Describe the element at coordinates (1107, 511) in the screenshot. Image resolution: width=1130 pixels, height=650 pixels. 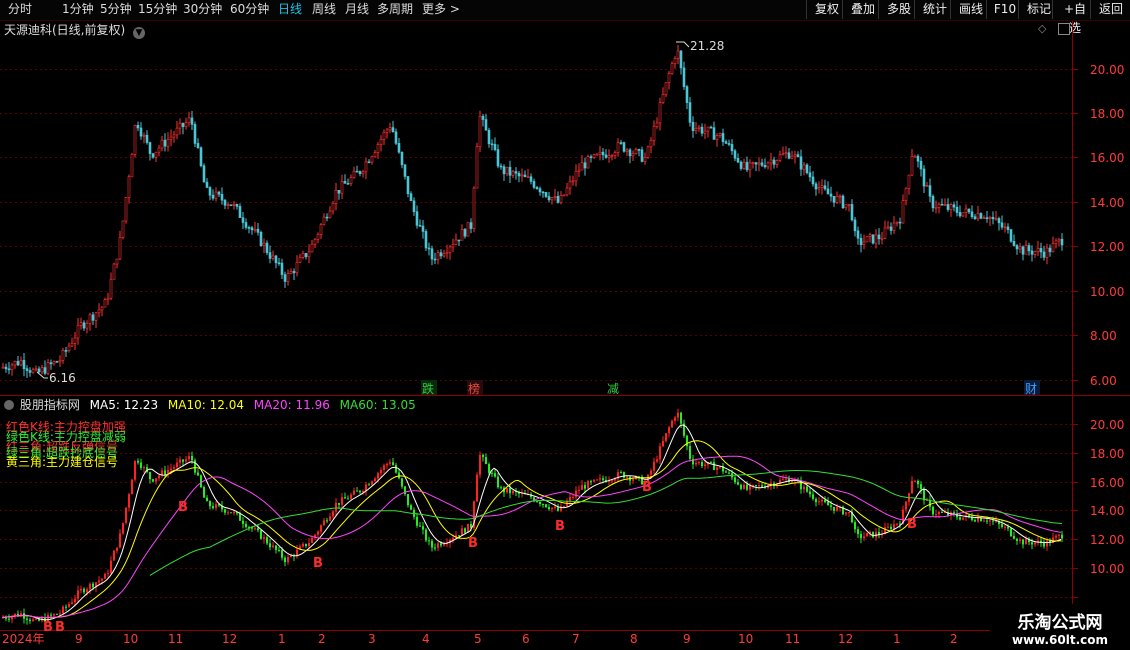
I see `indicator-y-tick: 14.00` at that location.